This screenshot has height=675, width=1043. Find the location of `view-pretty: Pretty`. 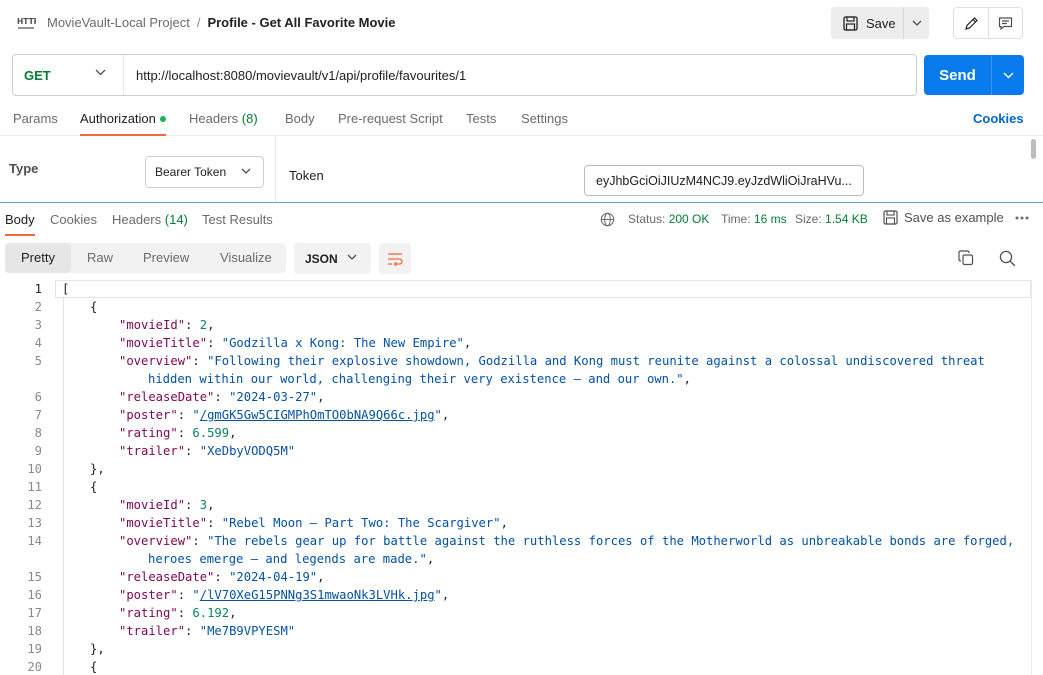

view-pretty: Pretty is located at coordinates (38, 257).